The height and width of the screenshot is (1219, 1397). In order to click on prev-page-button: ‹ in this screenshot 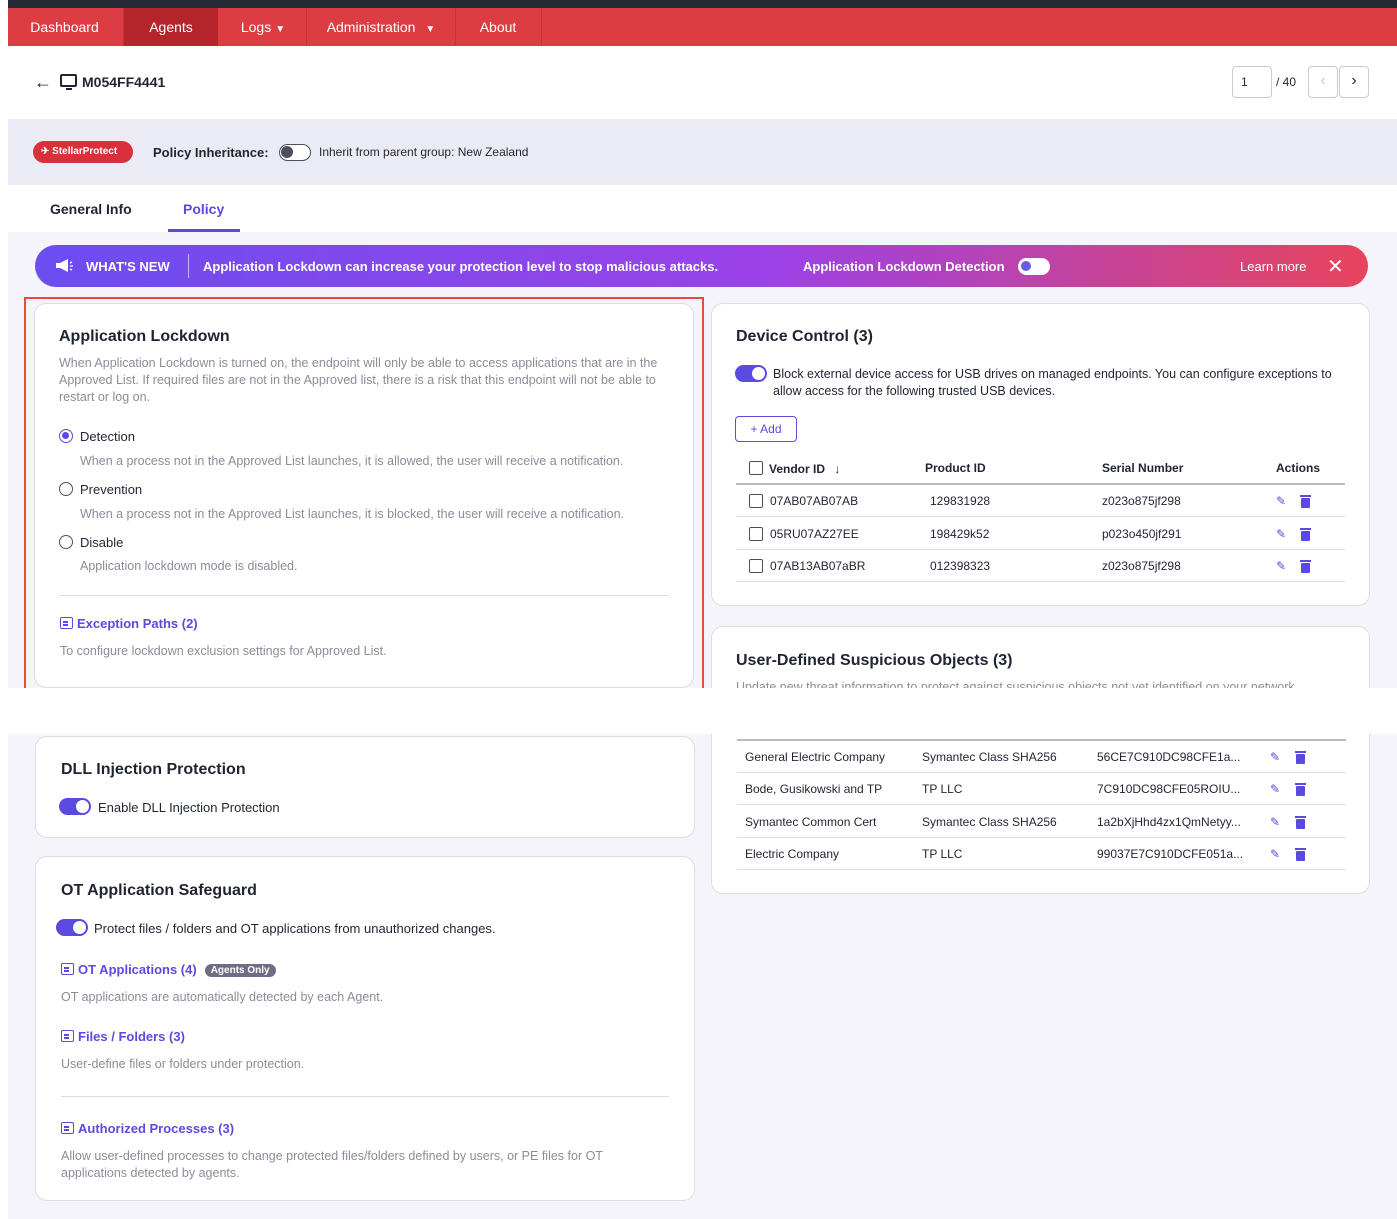, I will do `click(1323, 82)`.